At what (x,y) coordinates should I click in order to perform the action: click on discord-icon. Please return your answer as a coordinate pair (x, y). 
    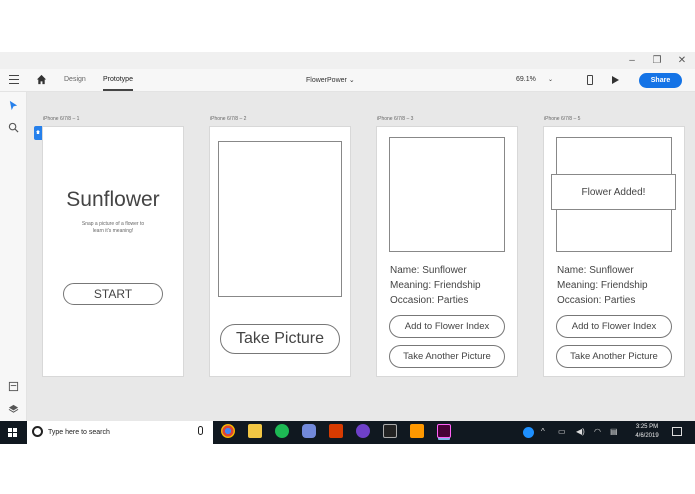
    Looking at the image, I should click on (309, 431).